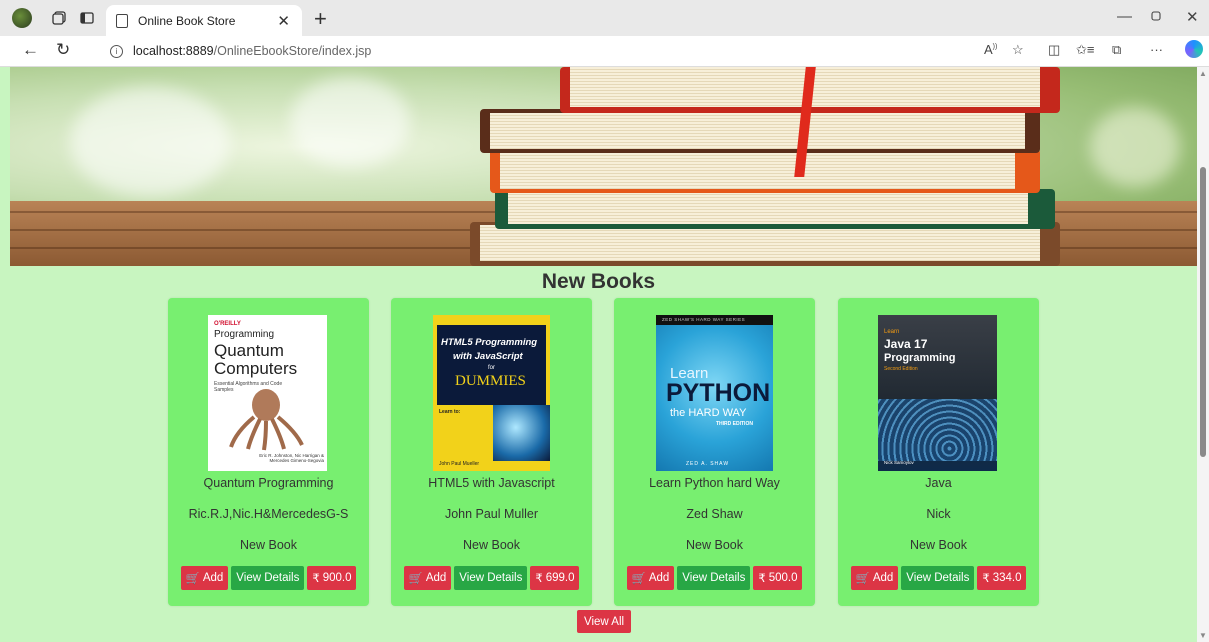 The image size is (1209, 642). What do you see at coordinates (714, 483) in the screenshot?
I see `book-title: Learn Python hard Way` at bounding box center [714, 483].